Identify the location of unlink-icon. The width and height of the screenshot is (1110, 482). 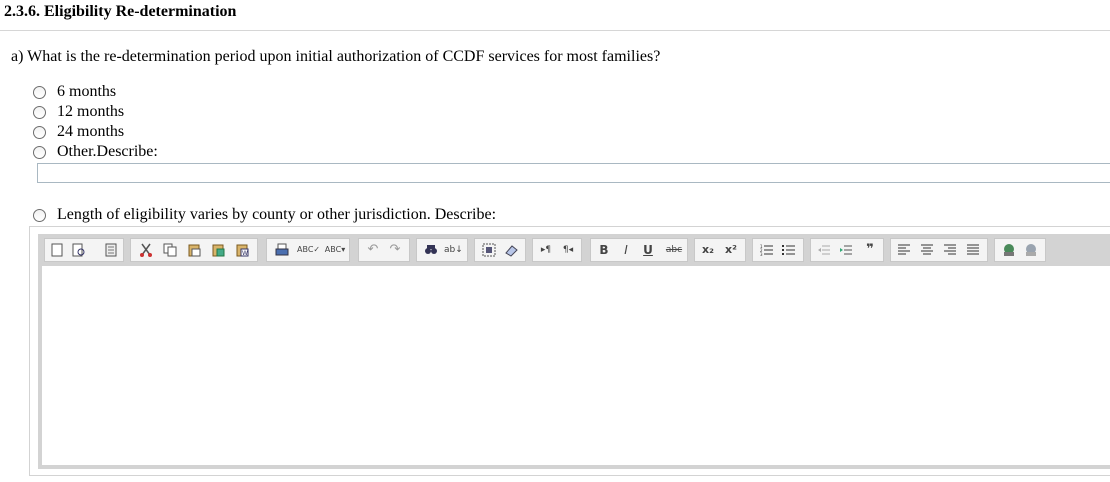
(1031, 250).